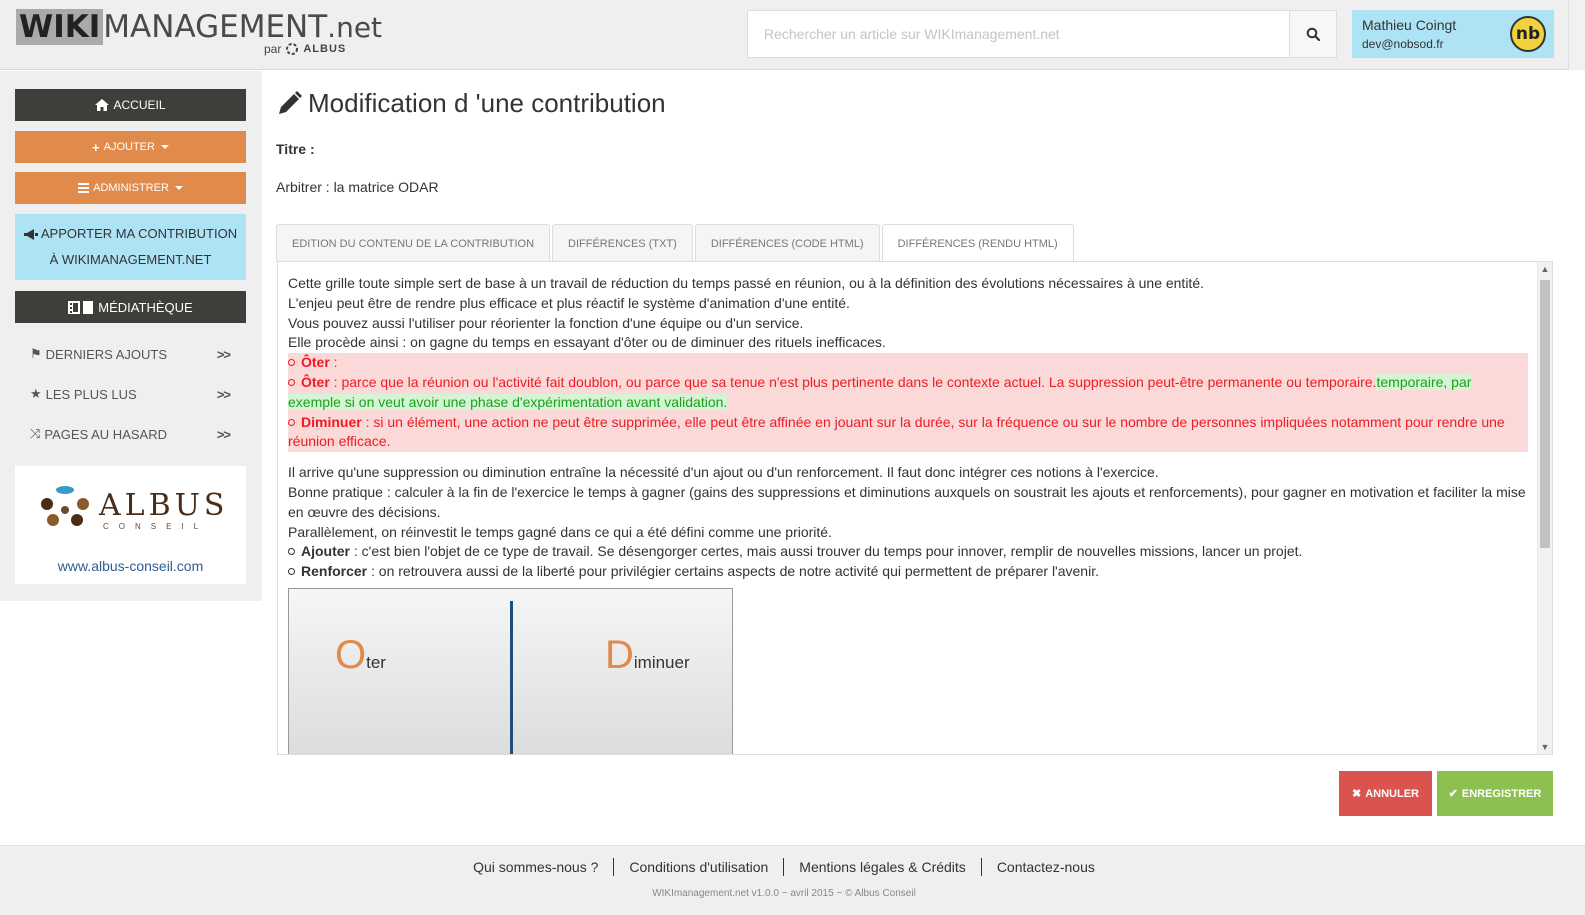 Image resolution: width=1585 pixels, height=915 pixels. What do you see at coordinates (1545, 414) in the screenshot?
I see `scrollbar-thumb` at bounding box center [1545, 414].